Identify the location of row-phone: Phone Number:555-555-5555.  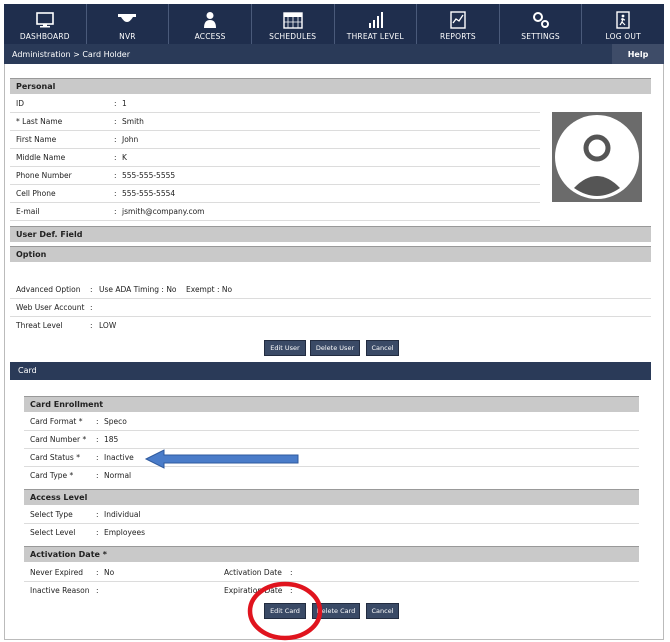
(275, 176).